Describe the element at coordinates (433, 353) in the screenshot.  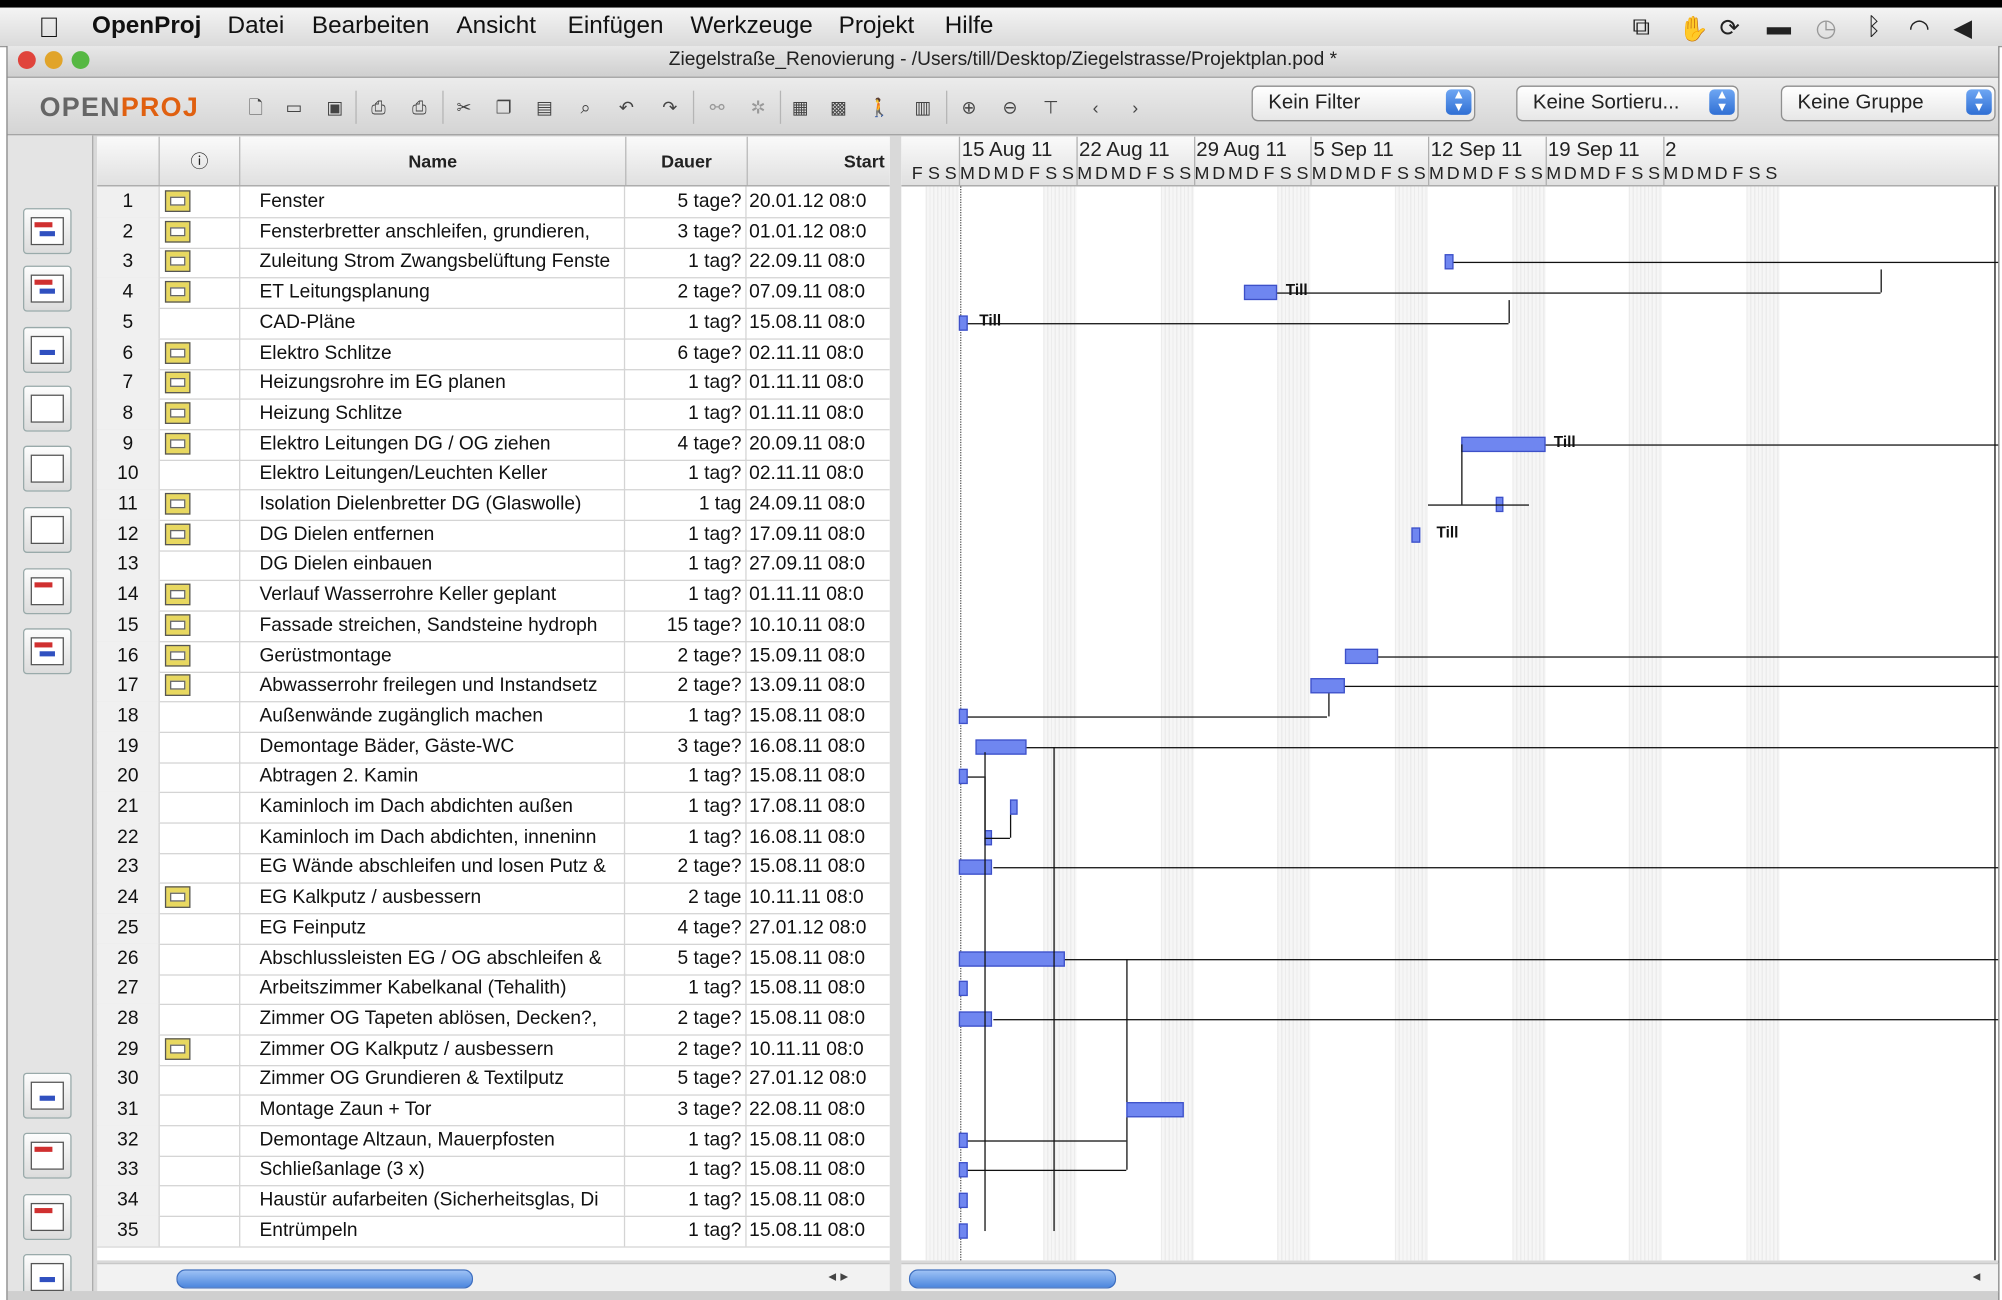
I see `row-name: Elektro Schlitze` at that location.